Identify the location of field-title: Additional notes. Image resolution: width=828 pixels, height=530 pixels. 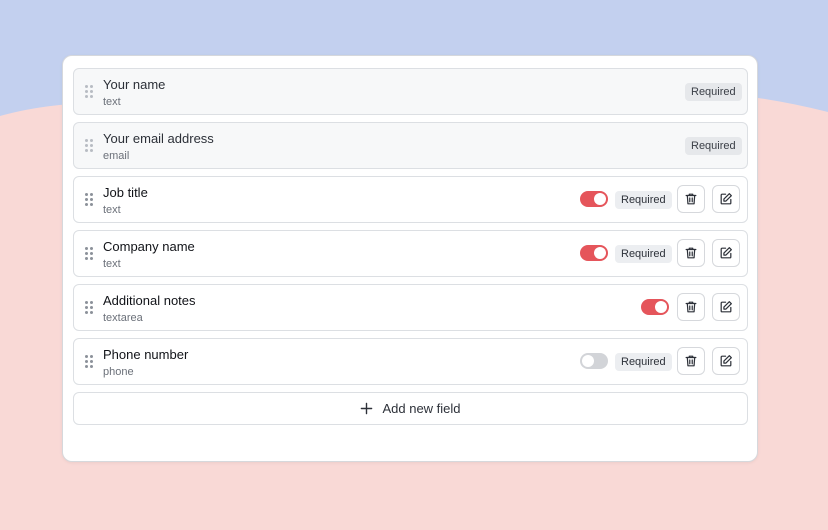
(149, 300).